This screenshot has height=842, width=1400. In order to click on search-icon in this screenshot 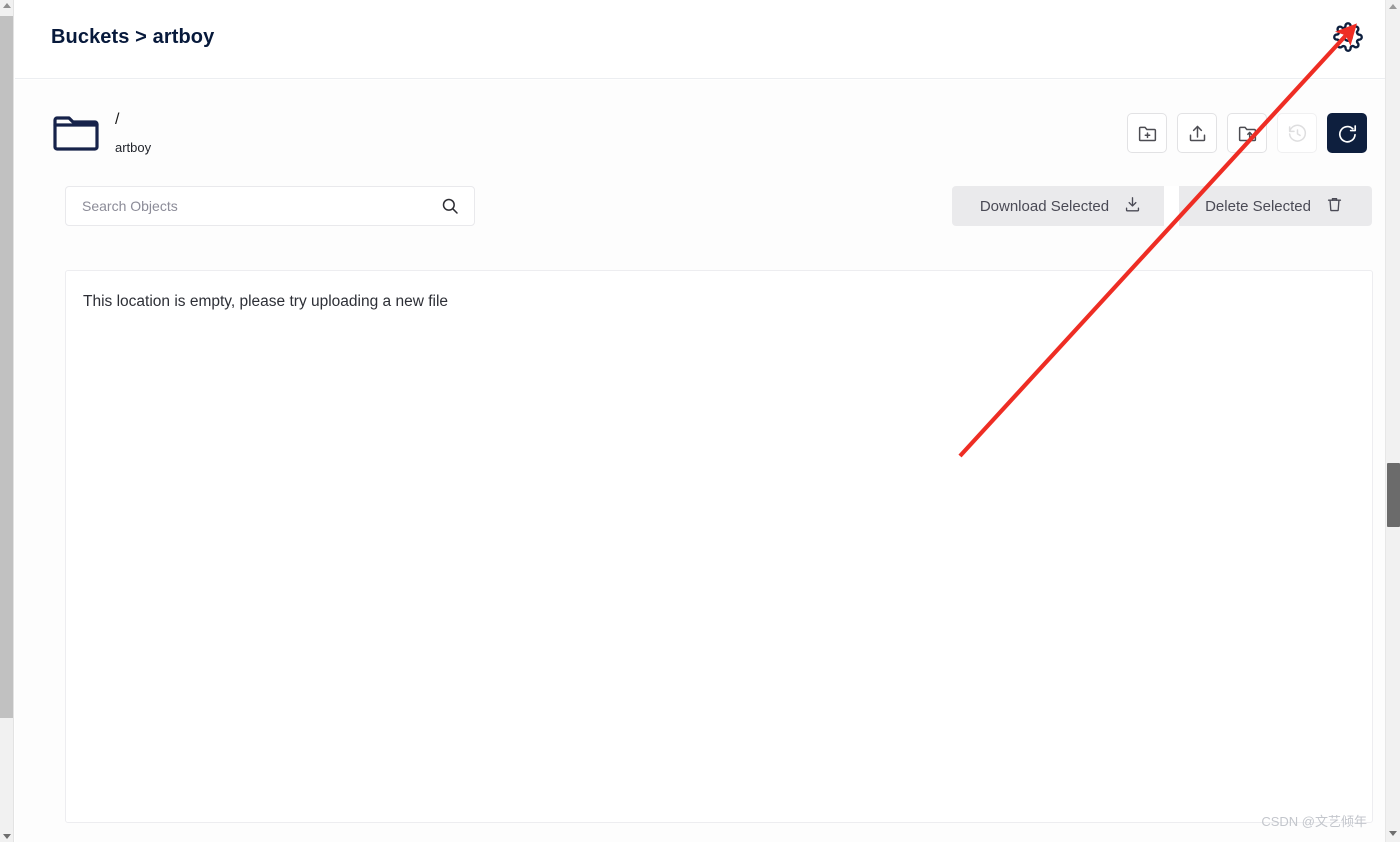, I will do `click(450, 206)`.